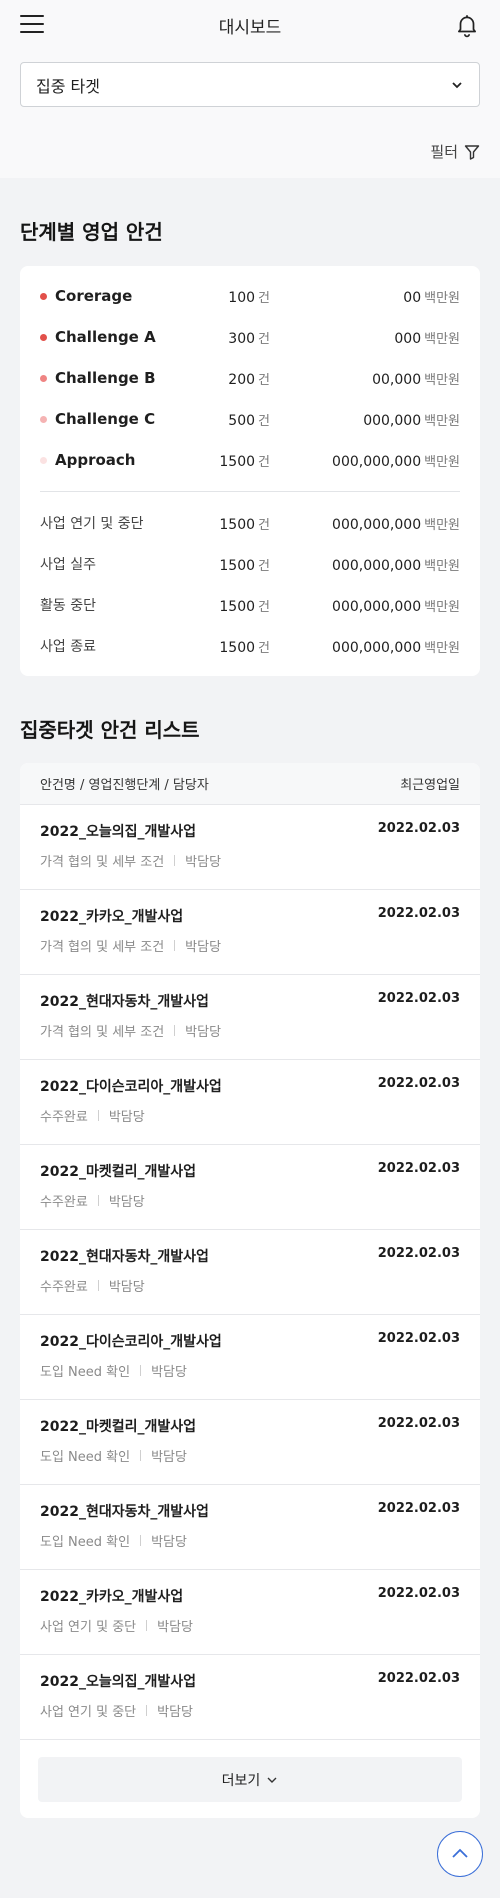 This screenshot has width=500, height=1898. What do you see at coordinates (250, 564) in the screenshot?
I see `stage-row: 사업 실주 1500 건 000,000,000 백만원` at bounding box center [250, 564].